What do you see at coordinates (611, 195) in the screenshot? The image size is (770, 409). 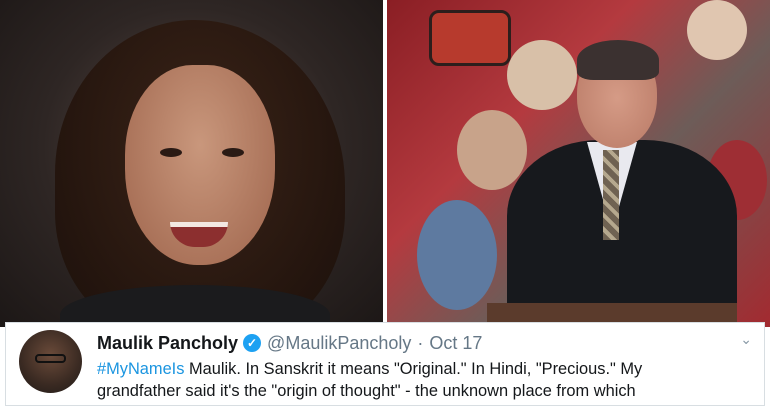 I see `speaker-tie` at bounding box center [611, 195].